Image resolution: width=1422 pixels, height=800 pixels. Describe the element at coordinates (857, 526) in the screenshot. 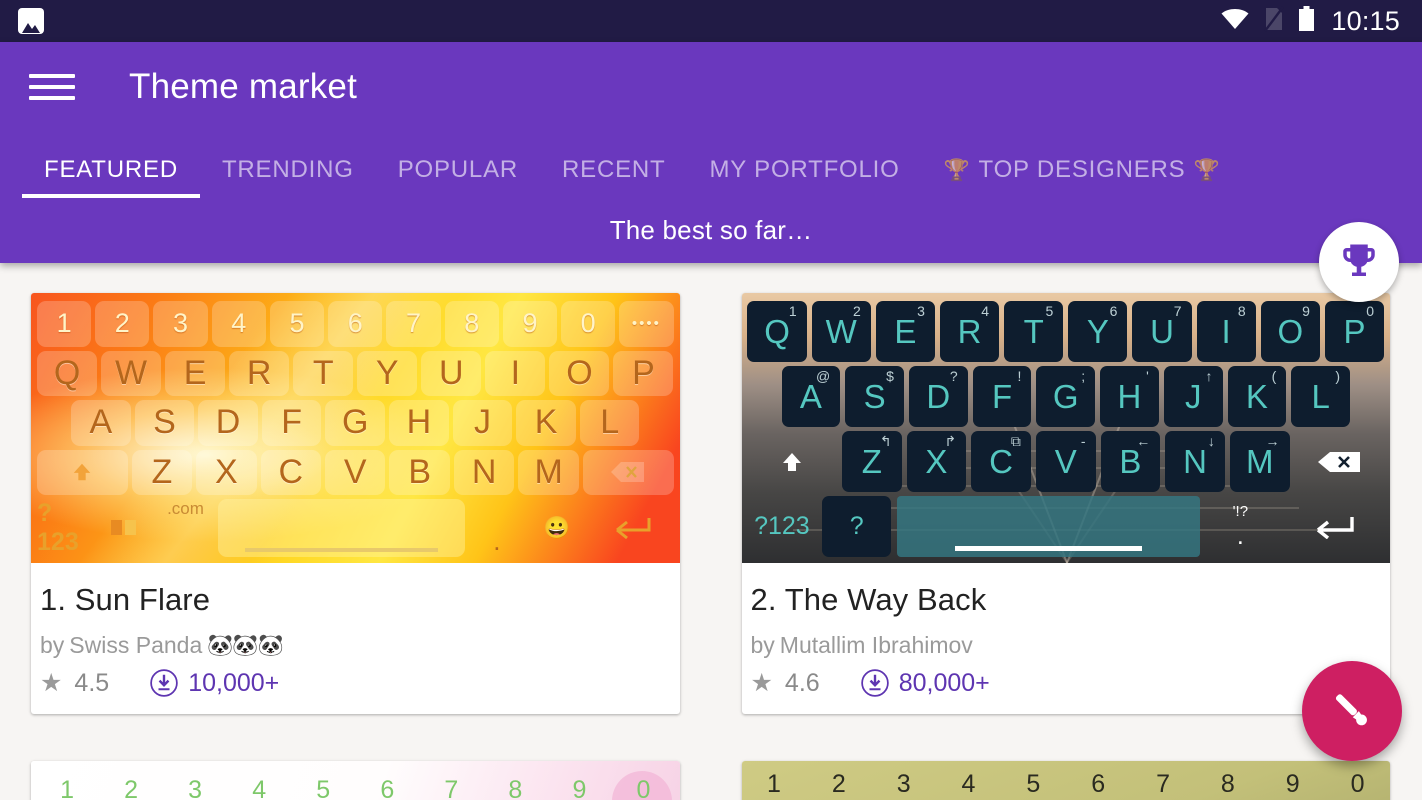

I see `key-question: ?` at that location.